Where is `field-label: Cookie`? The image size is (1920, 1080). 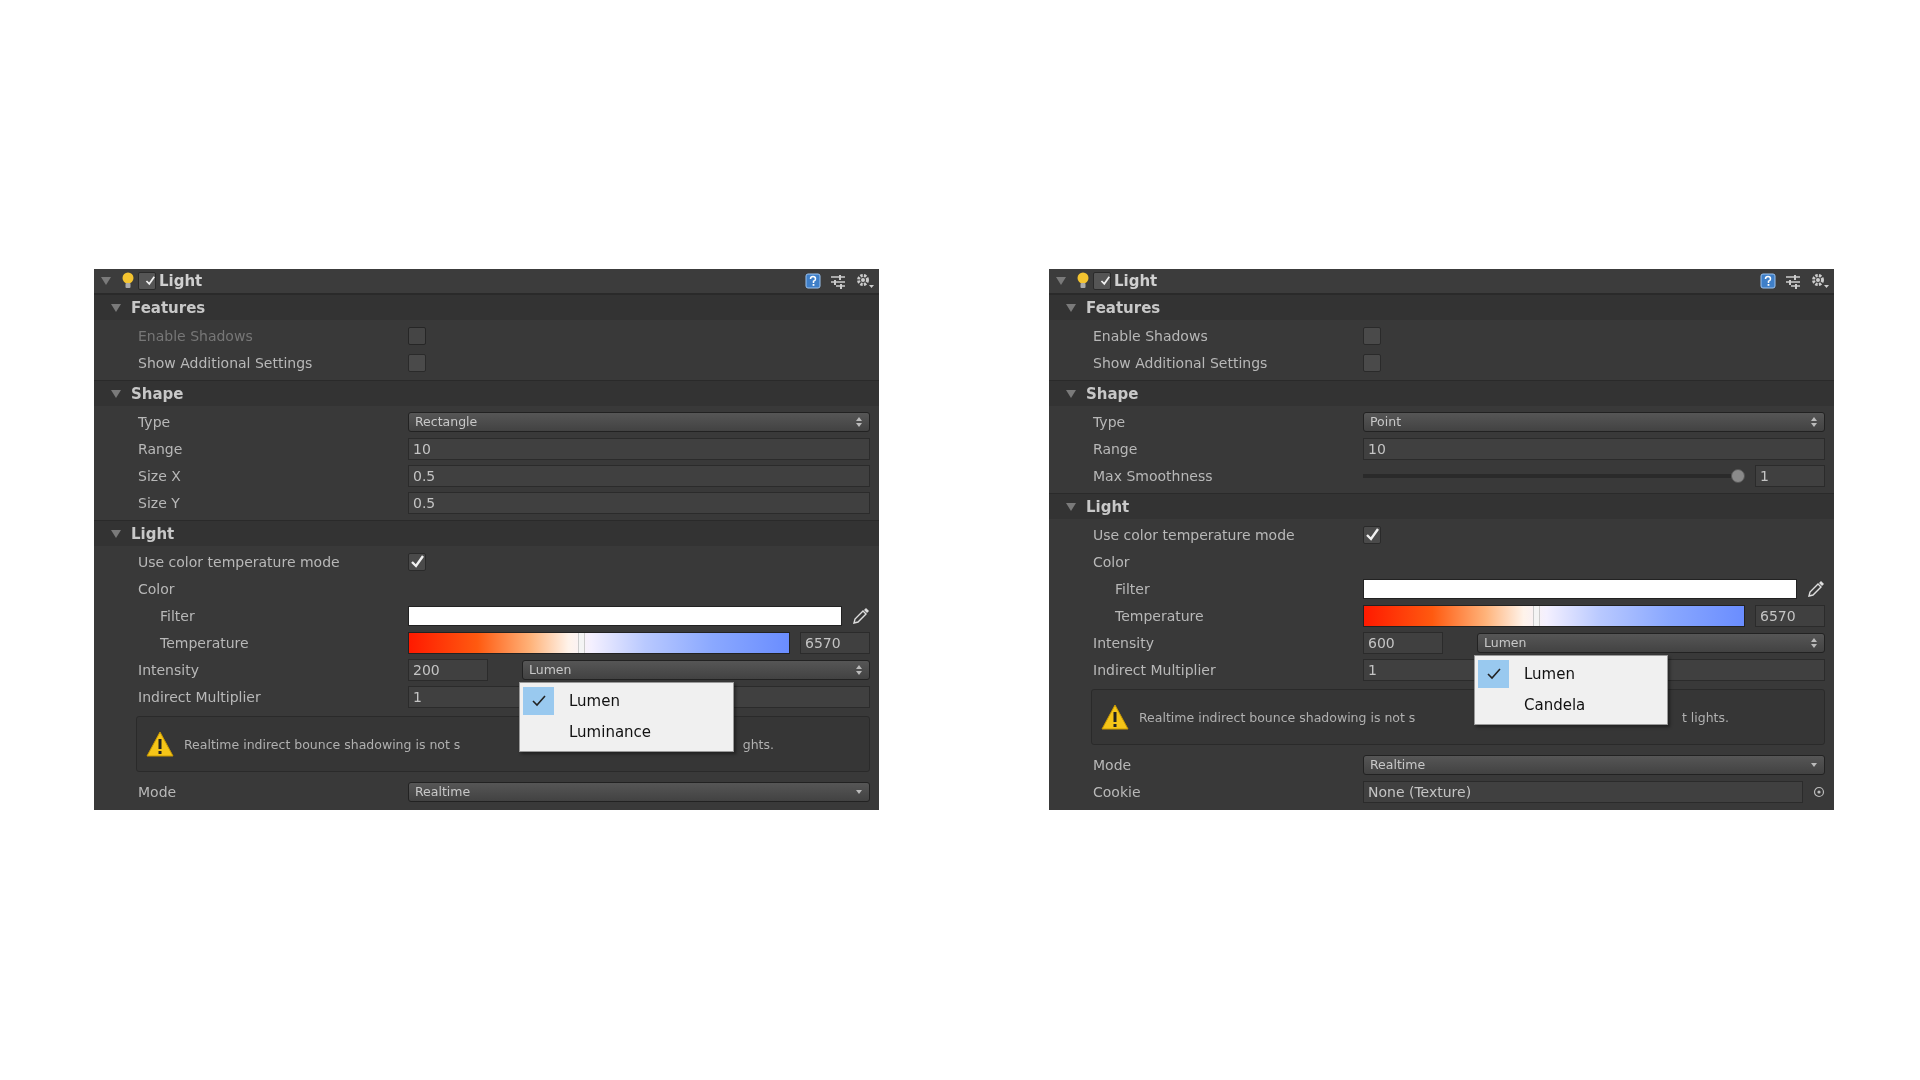 field-label: Cookie is located at coordinates (1117, 791).